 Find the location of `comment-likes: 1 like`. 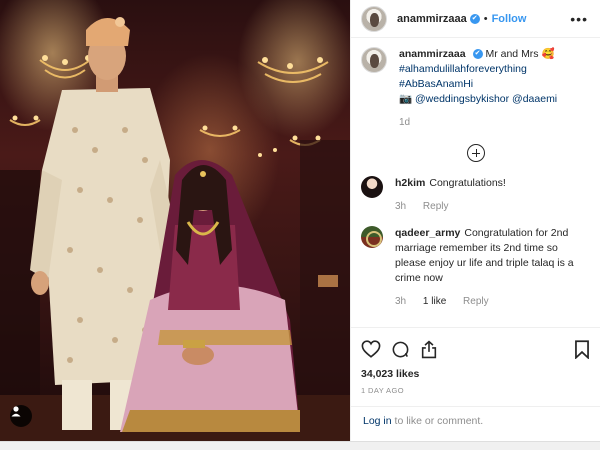

comment-likes: 1 like is located at coordinates (434, 301).